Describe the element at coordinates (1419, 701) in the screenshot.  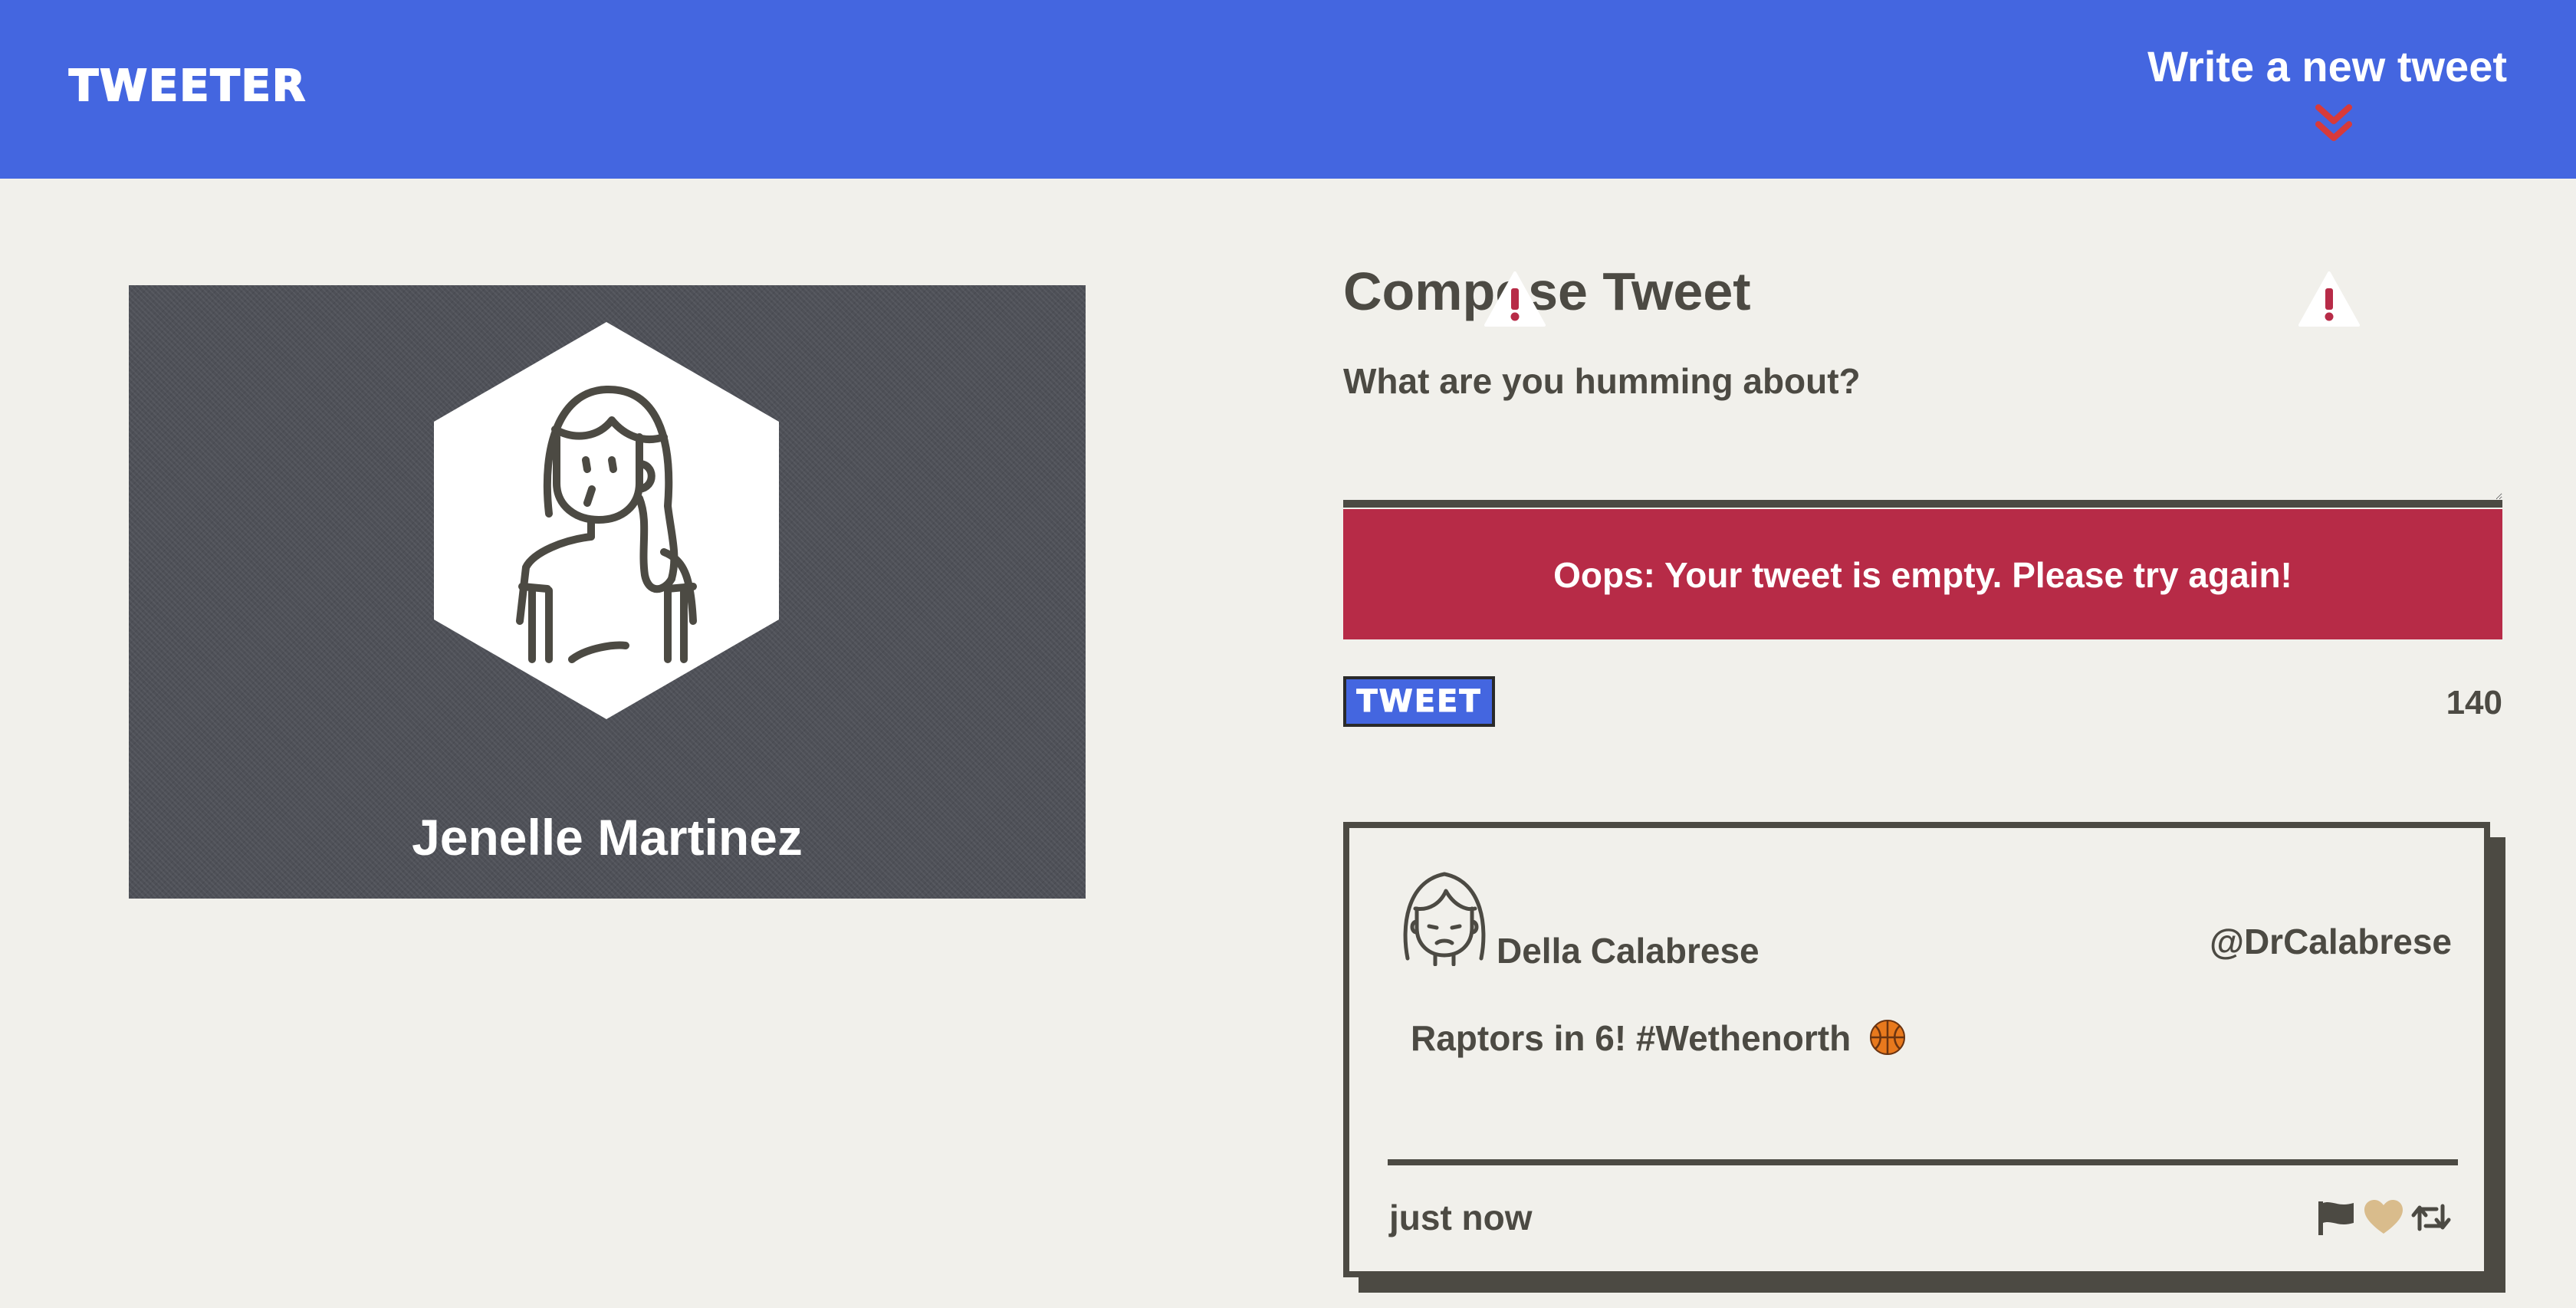
I see `tweet-submit-button: Tweet` at that location.